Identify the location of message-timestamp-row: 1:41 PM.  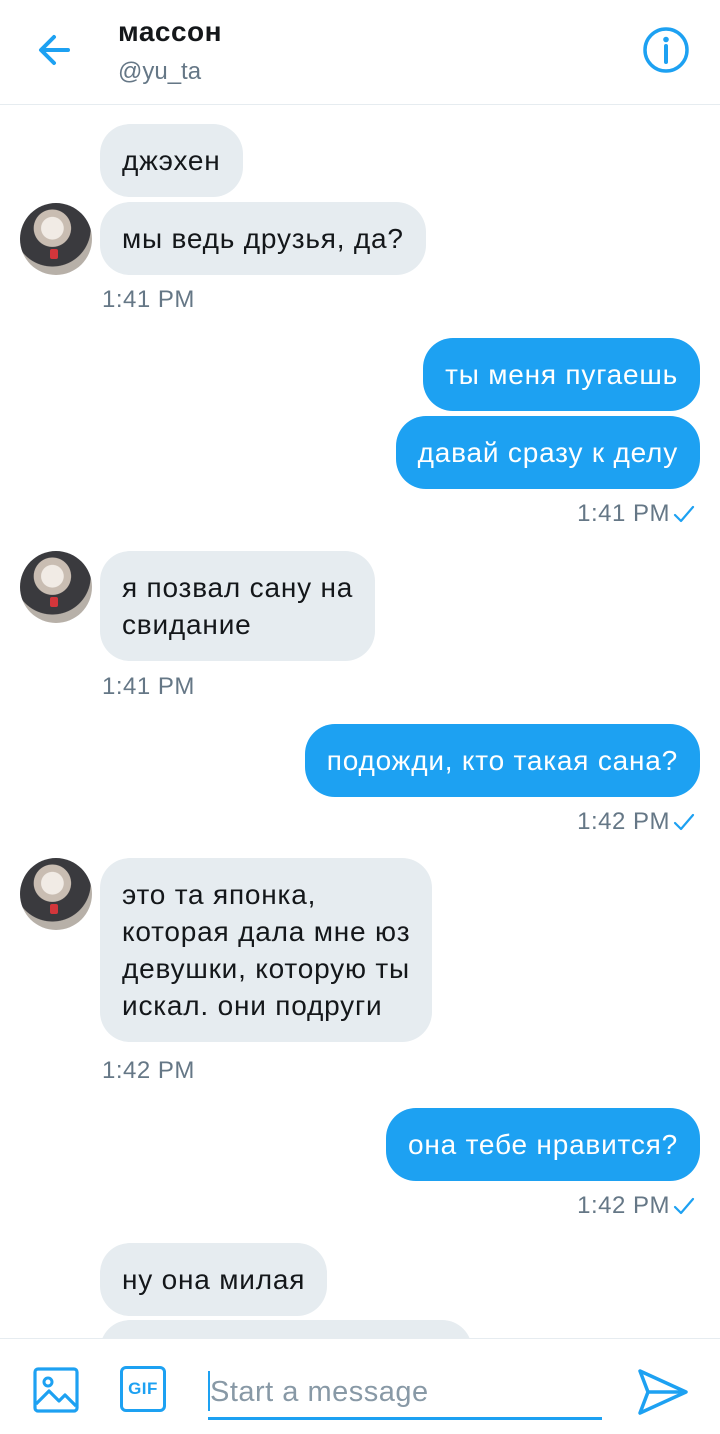
(636, 514).